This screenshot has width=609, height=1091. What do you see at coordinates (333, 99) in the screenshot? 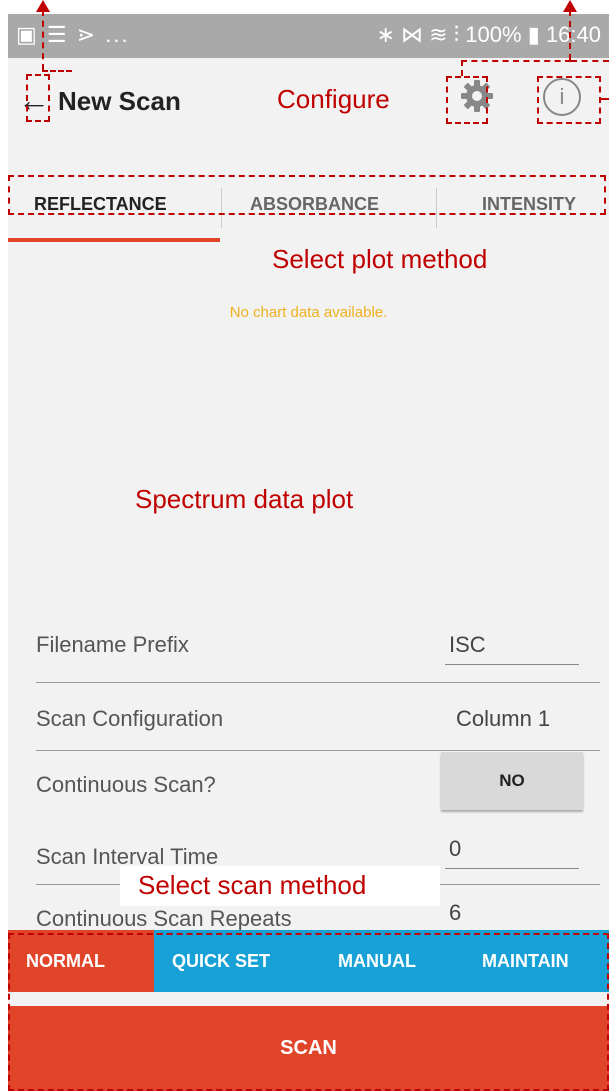
I see `annotation-configure: Configure` at bounding box center [333, 99].